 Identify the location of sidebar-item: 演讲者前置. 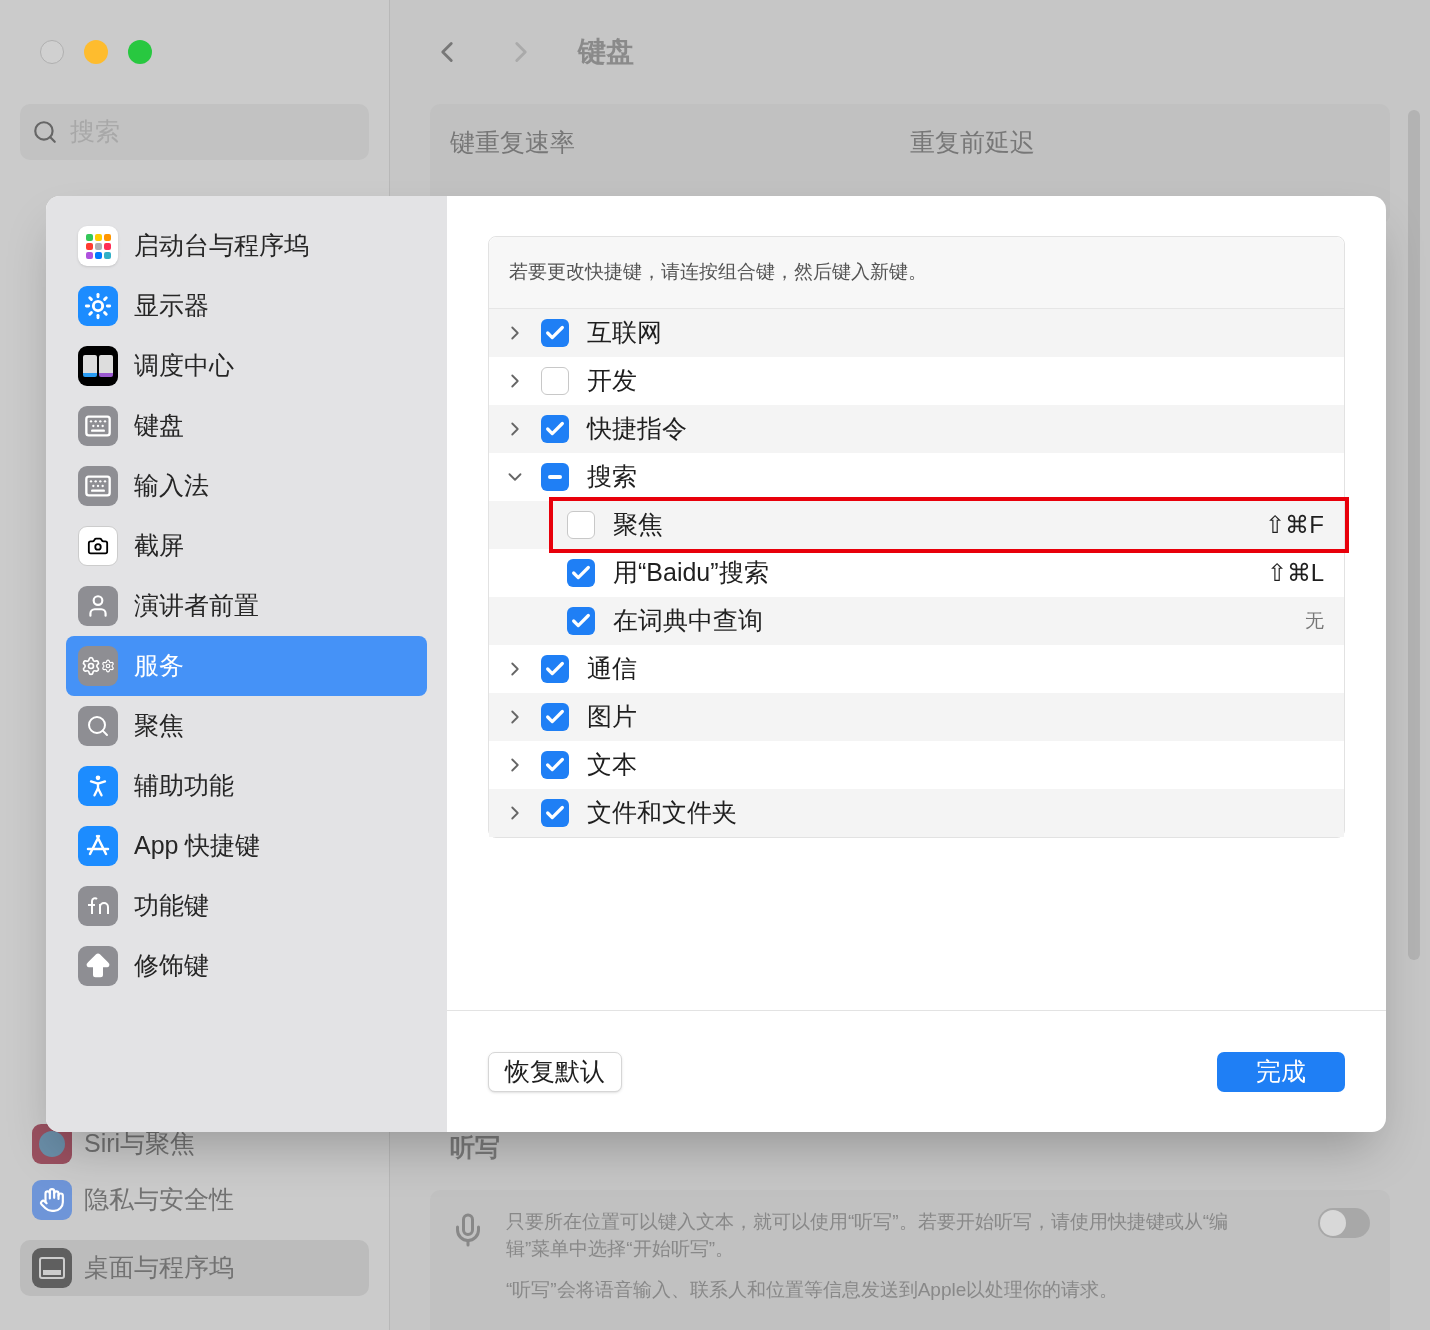
(246, 606).